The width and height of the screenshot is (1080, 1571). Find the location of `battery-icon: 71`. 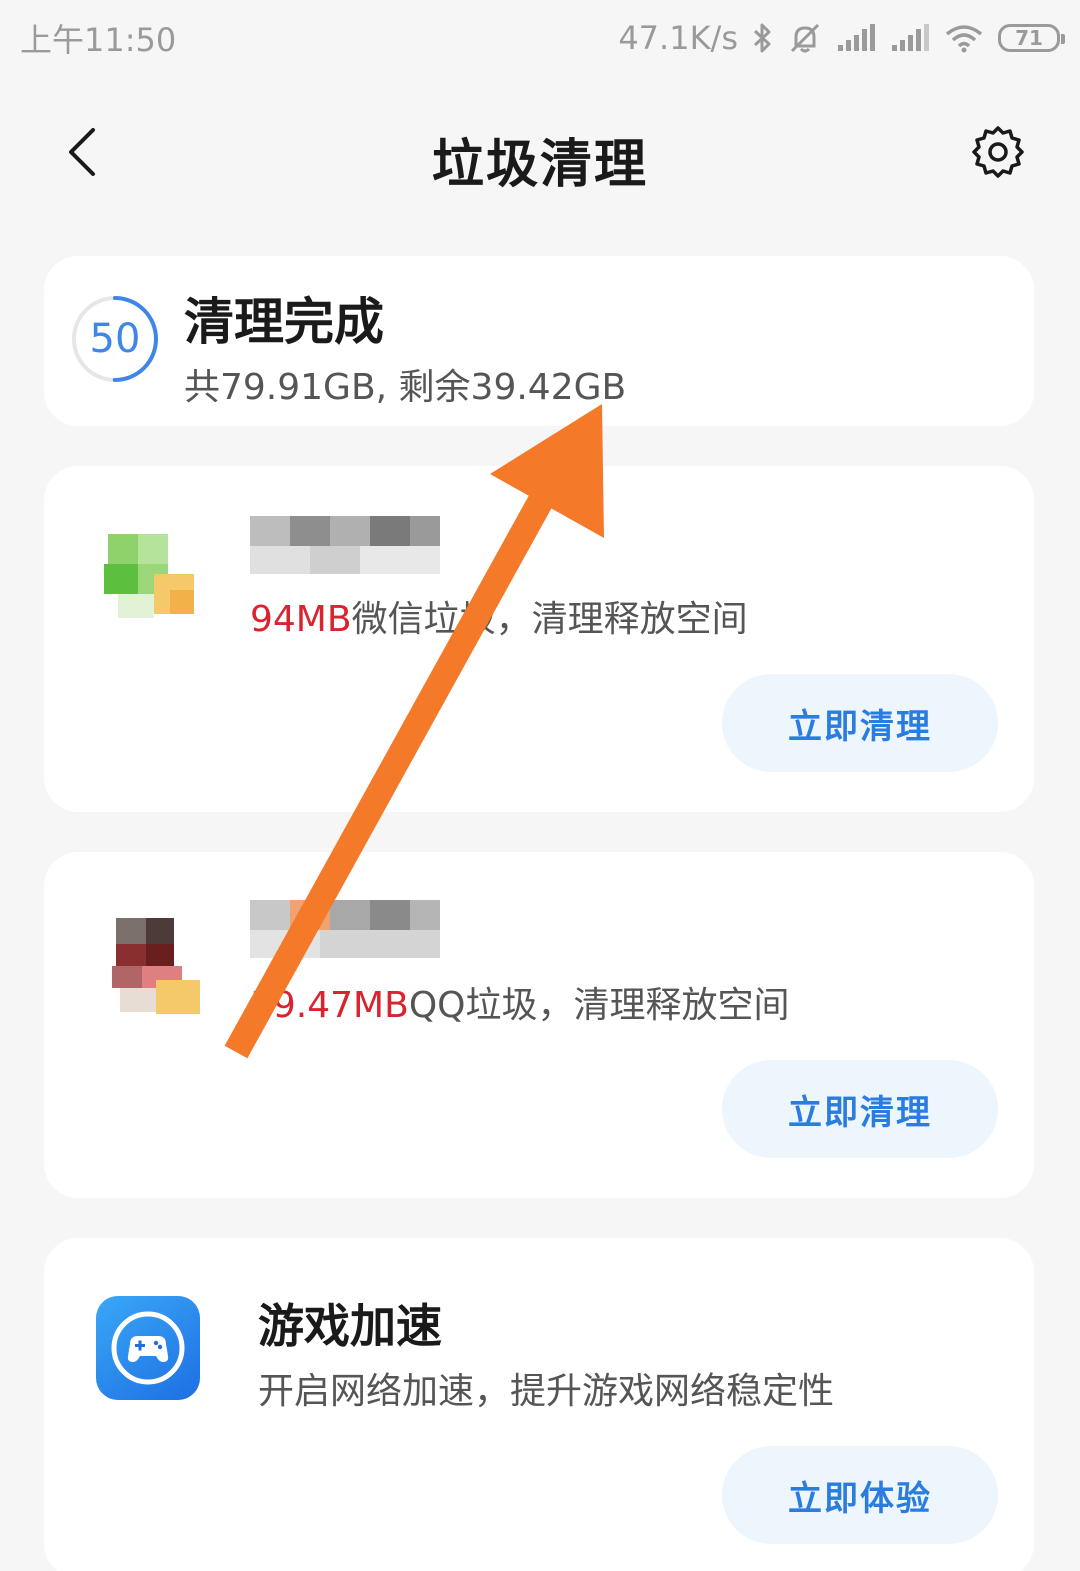

battery-icon: 71 is located at coordinates (1031, 38).